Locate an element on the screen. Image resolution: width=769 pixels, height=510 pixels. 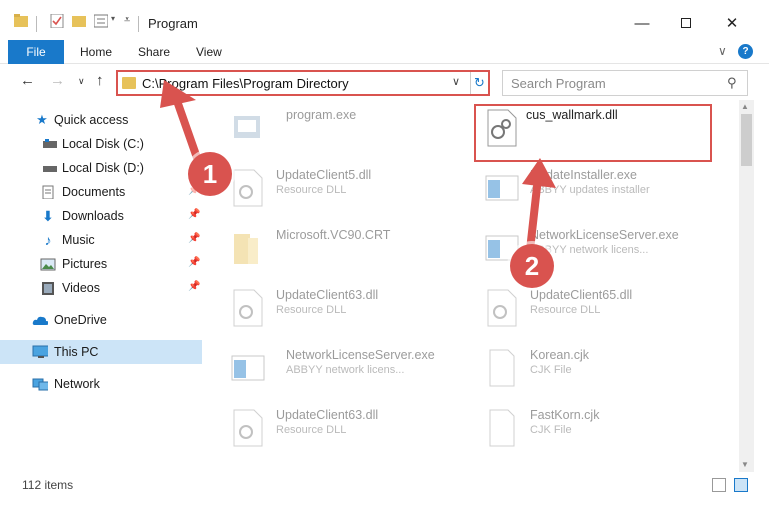
download-arrow-icon: ⬇ is located at coordinates (48, 215).